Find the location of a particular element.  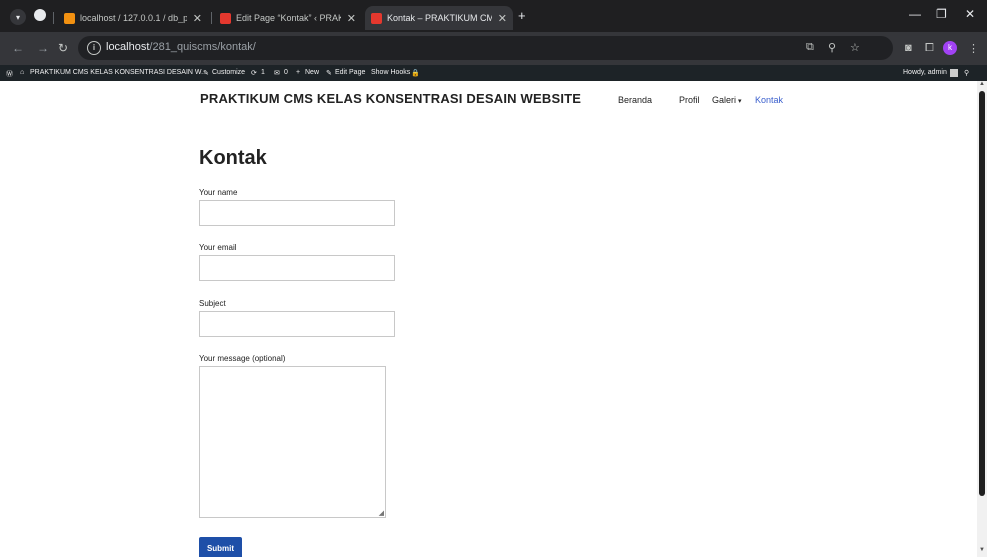

restore-icon: ❐ is located at coordinates (941, 14).